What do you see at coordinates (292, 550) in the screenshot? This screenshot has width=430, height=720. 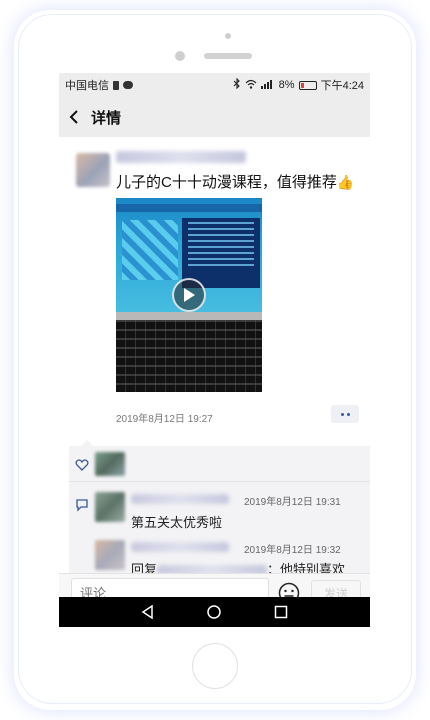 I see `comment-time: 2019年8月12日 19:32` at bounding box center [292, 550].